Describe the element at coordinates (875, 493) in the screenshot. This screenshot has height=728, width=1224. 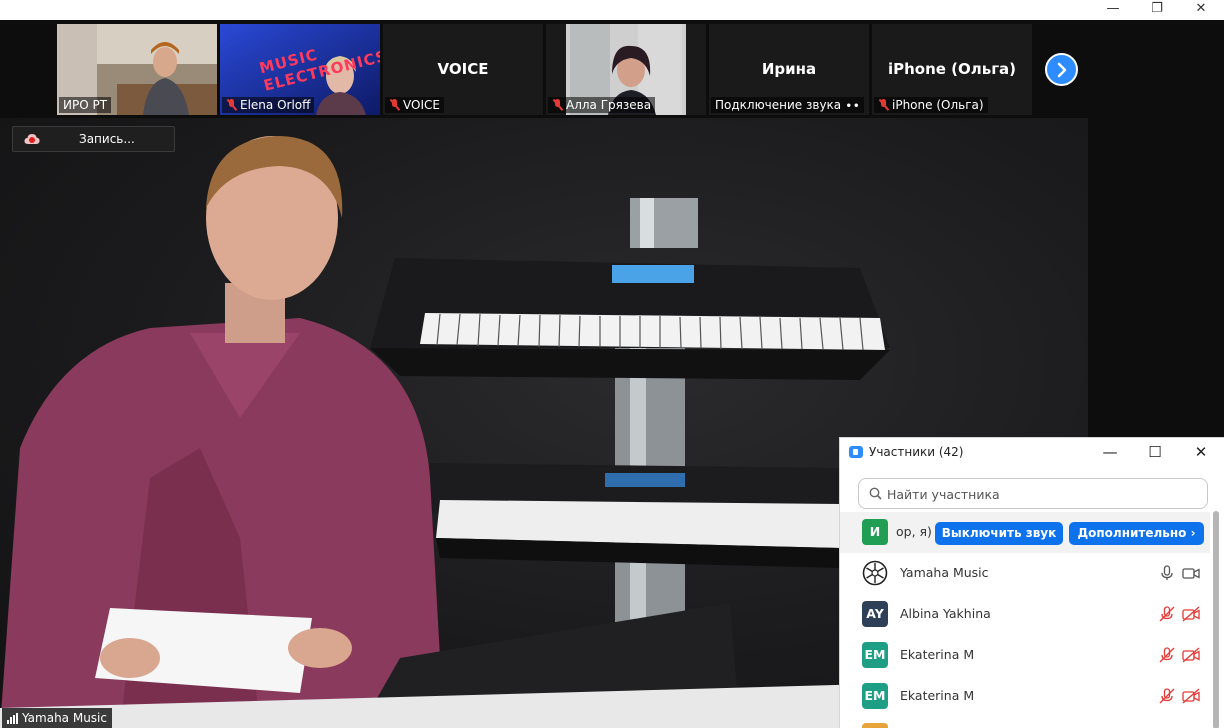
I see `search-icon` at that location.